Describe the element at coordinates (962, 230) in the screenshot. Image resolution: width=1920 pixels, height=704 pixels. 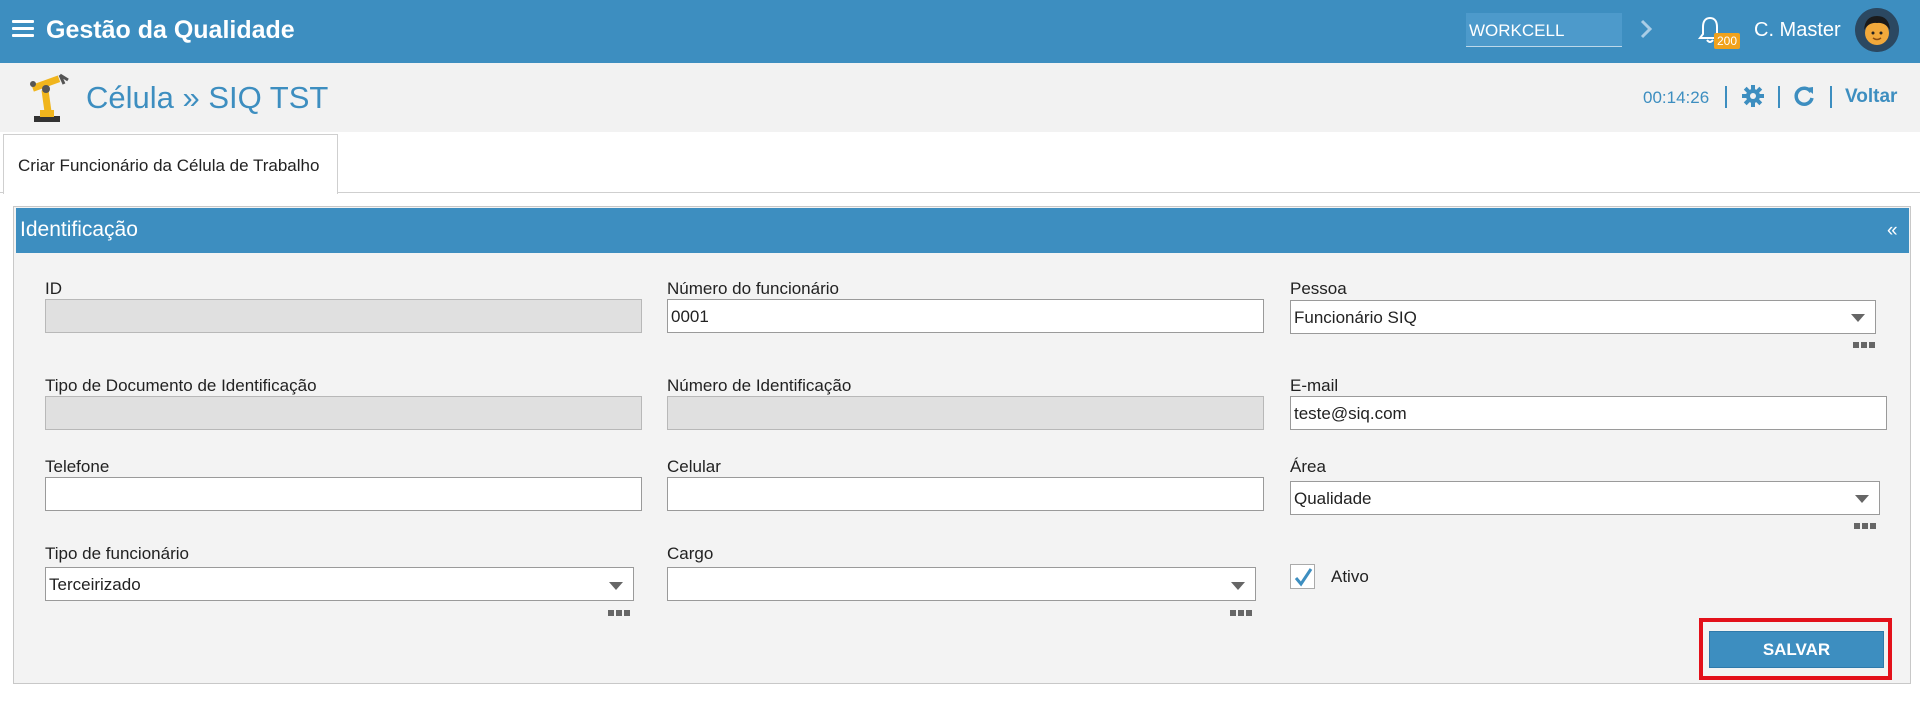
I see `panel-header` at that location.